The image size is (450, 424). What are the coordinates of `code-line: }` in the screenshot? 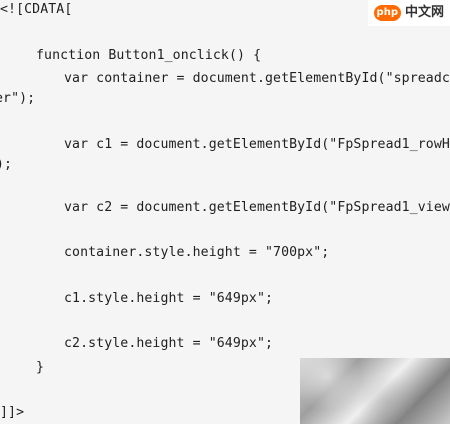 It's located at (40, 367).